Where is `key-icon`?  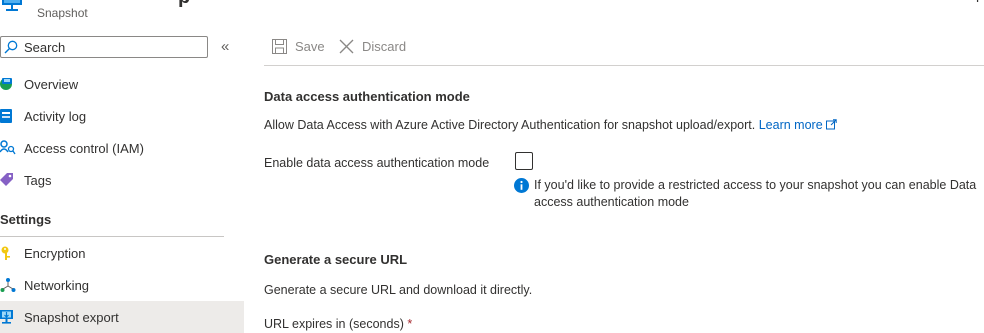
key-icon is located at coordinates (12, 253).